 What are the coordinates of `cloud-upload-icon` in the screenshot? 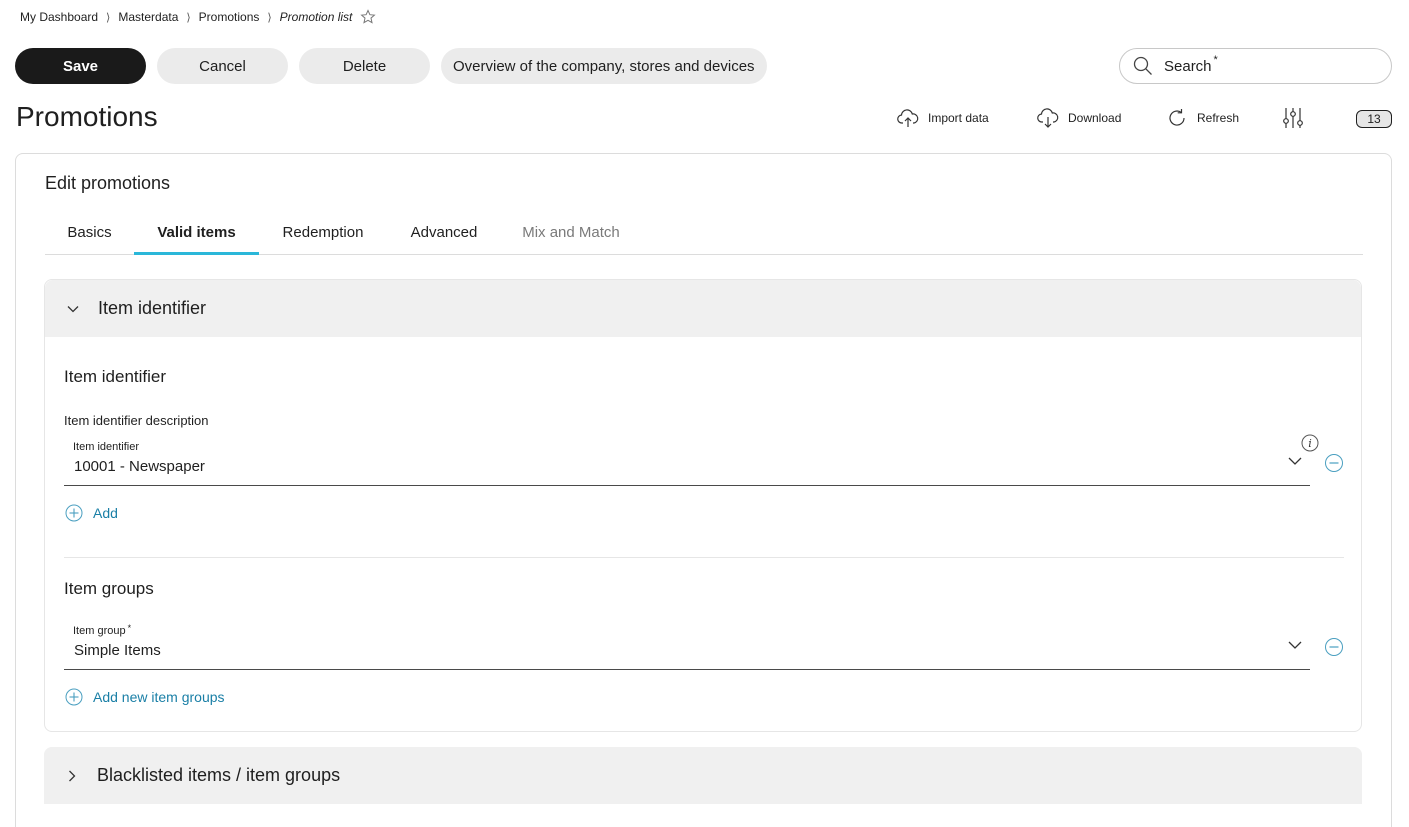 It's located at (908, 118).